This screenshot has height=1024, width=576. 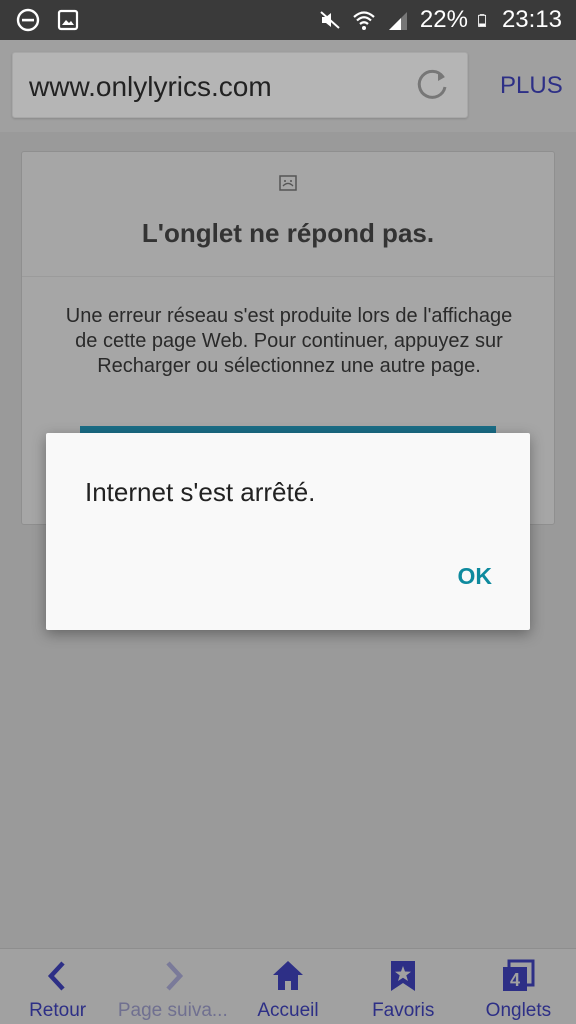 I want to click on nav-back: Retour, so click(x=57, y=986).